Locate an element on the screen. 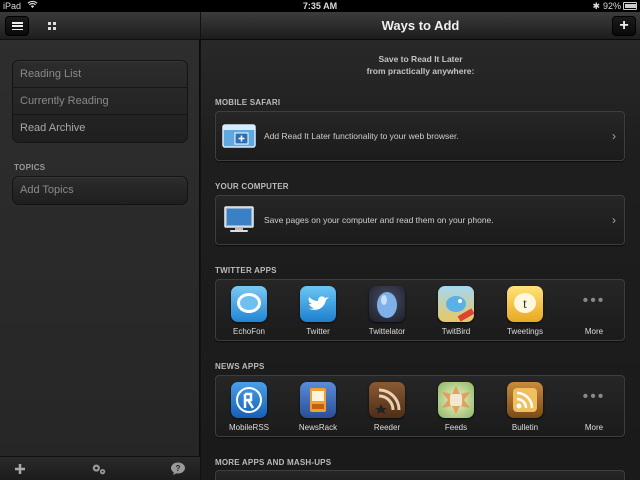 The width and height of the screenshot is (640, 480). echofon-icon is located at coordinates (249, 304).